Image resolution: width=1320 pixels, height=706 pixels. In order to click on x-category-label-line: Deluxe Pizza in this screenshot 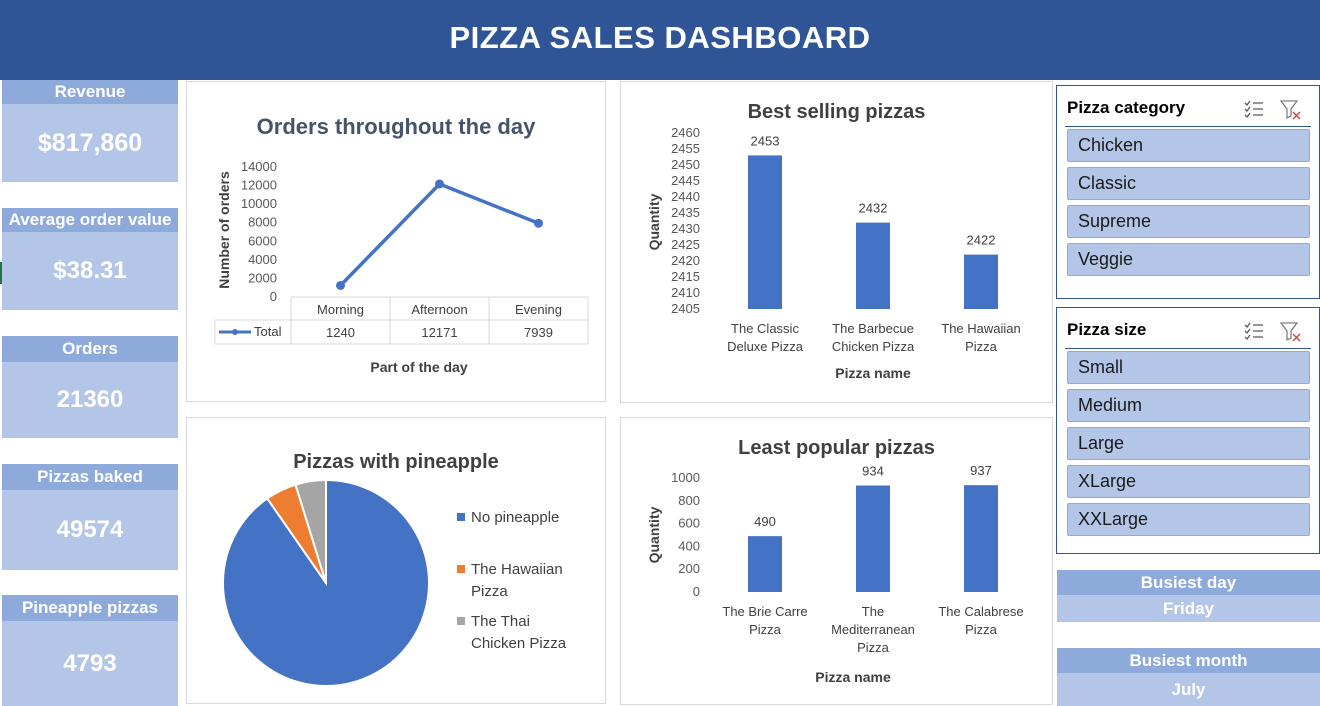, I will do `click(765, 346)`.